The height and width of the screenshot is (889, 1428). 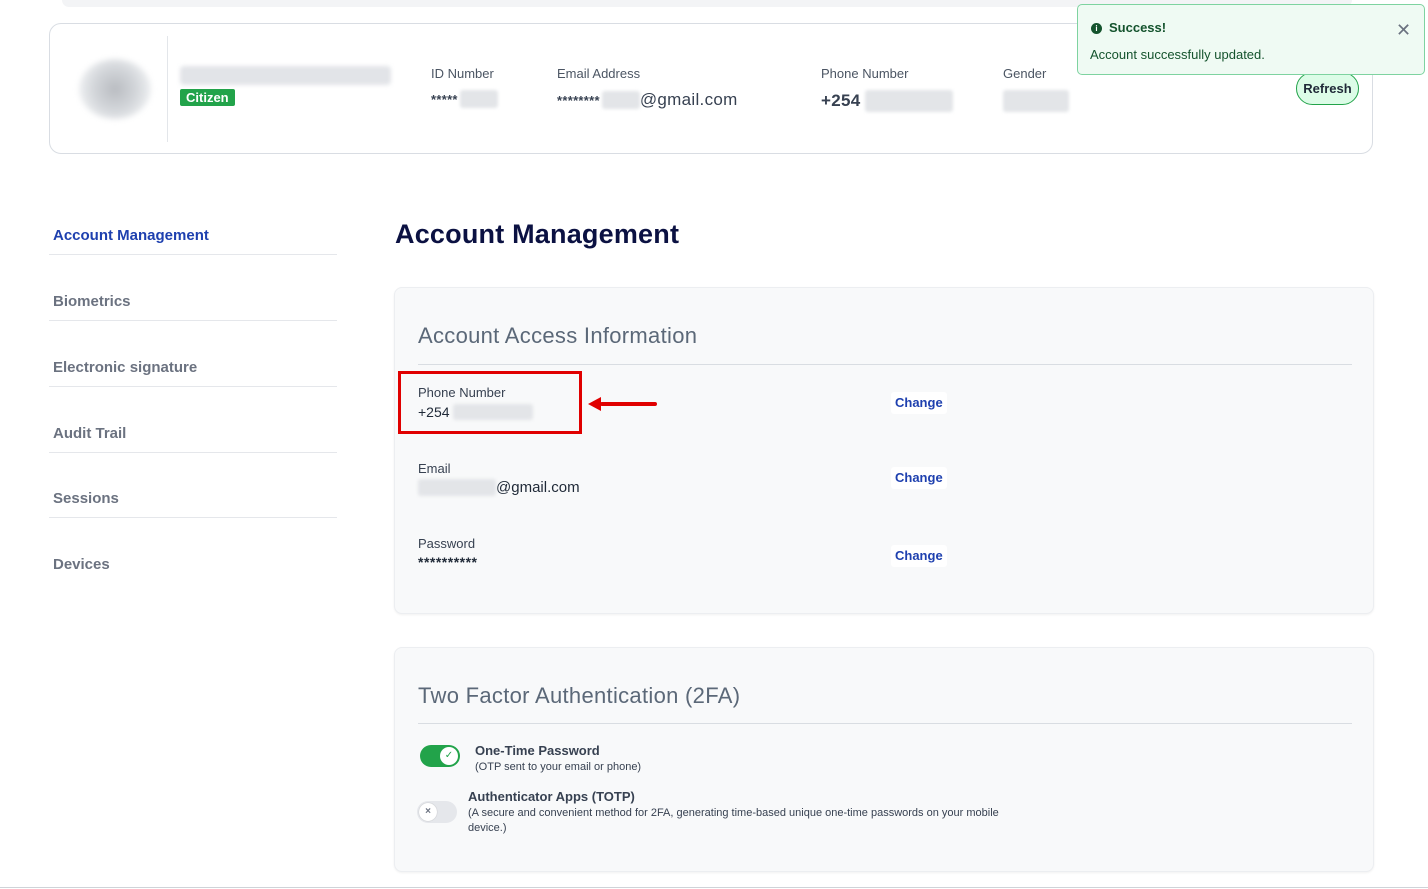 I want to click on id-number-value: *****, so click(x=464, y=99).